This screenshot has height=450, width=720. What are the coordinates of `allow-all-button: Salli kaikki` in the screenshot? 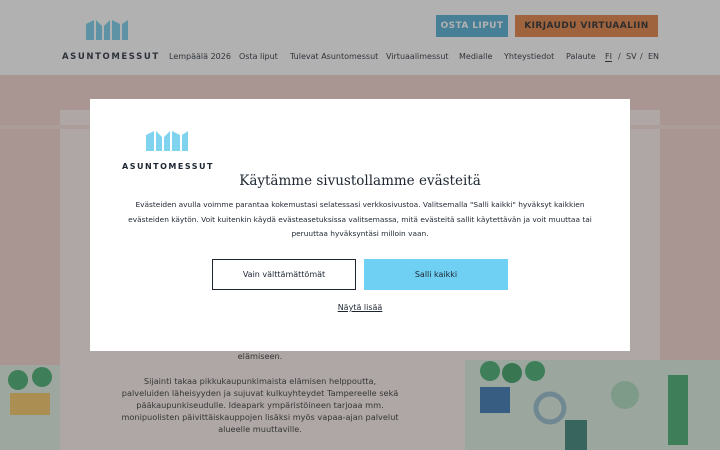 It's located at (436, 274).